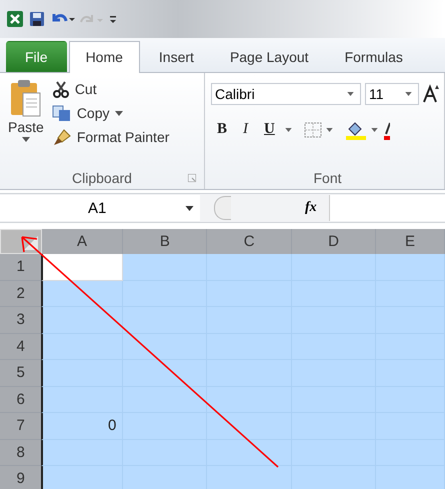  Describe the element at coordinates (222, 208) in the screenshot. I see `resize-handle` at that location.